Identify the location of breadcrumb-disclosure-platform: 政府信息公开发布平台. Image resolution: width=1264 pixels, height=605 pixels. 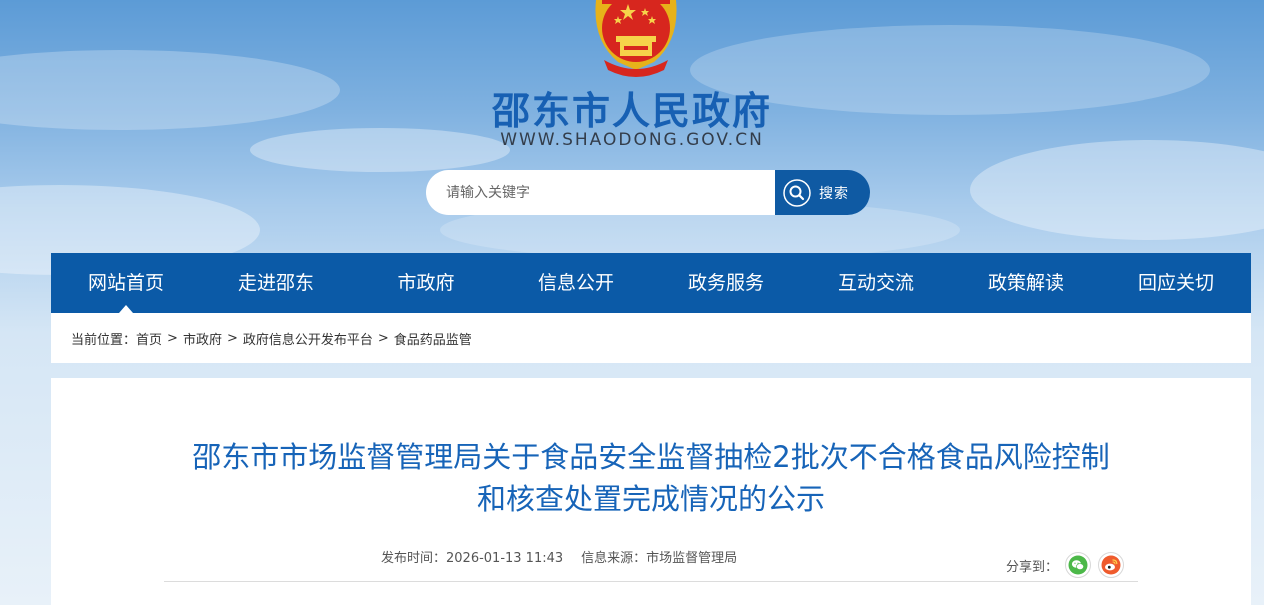
(308, 338).